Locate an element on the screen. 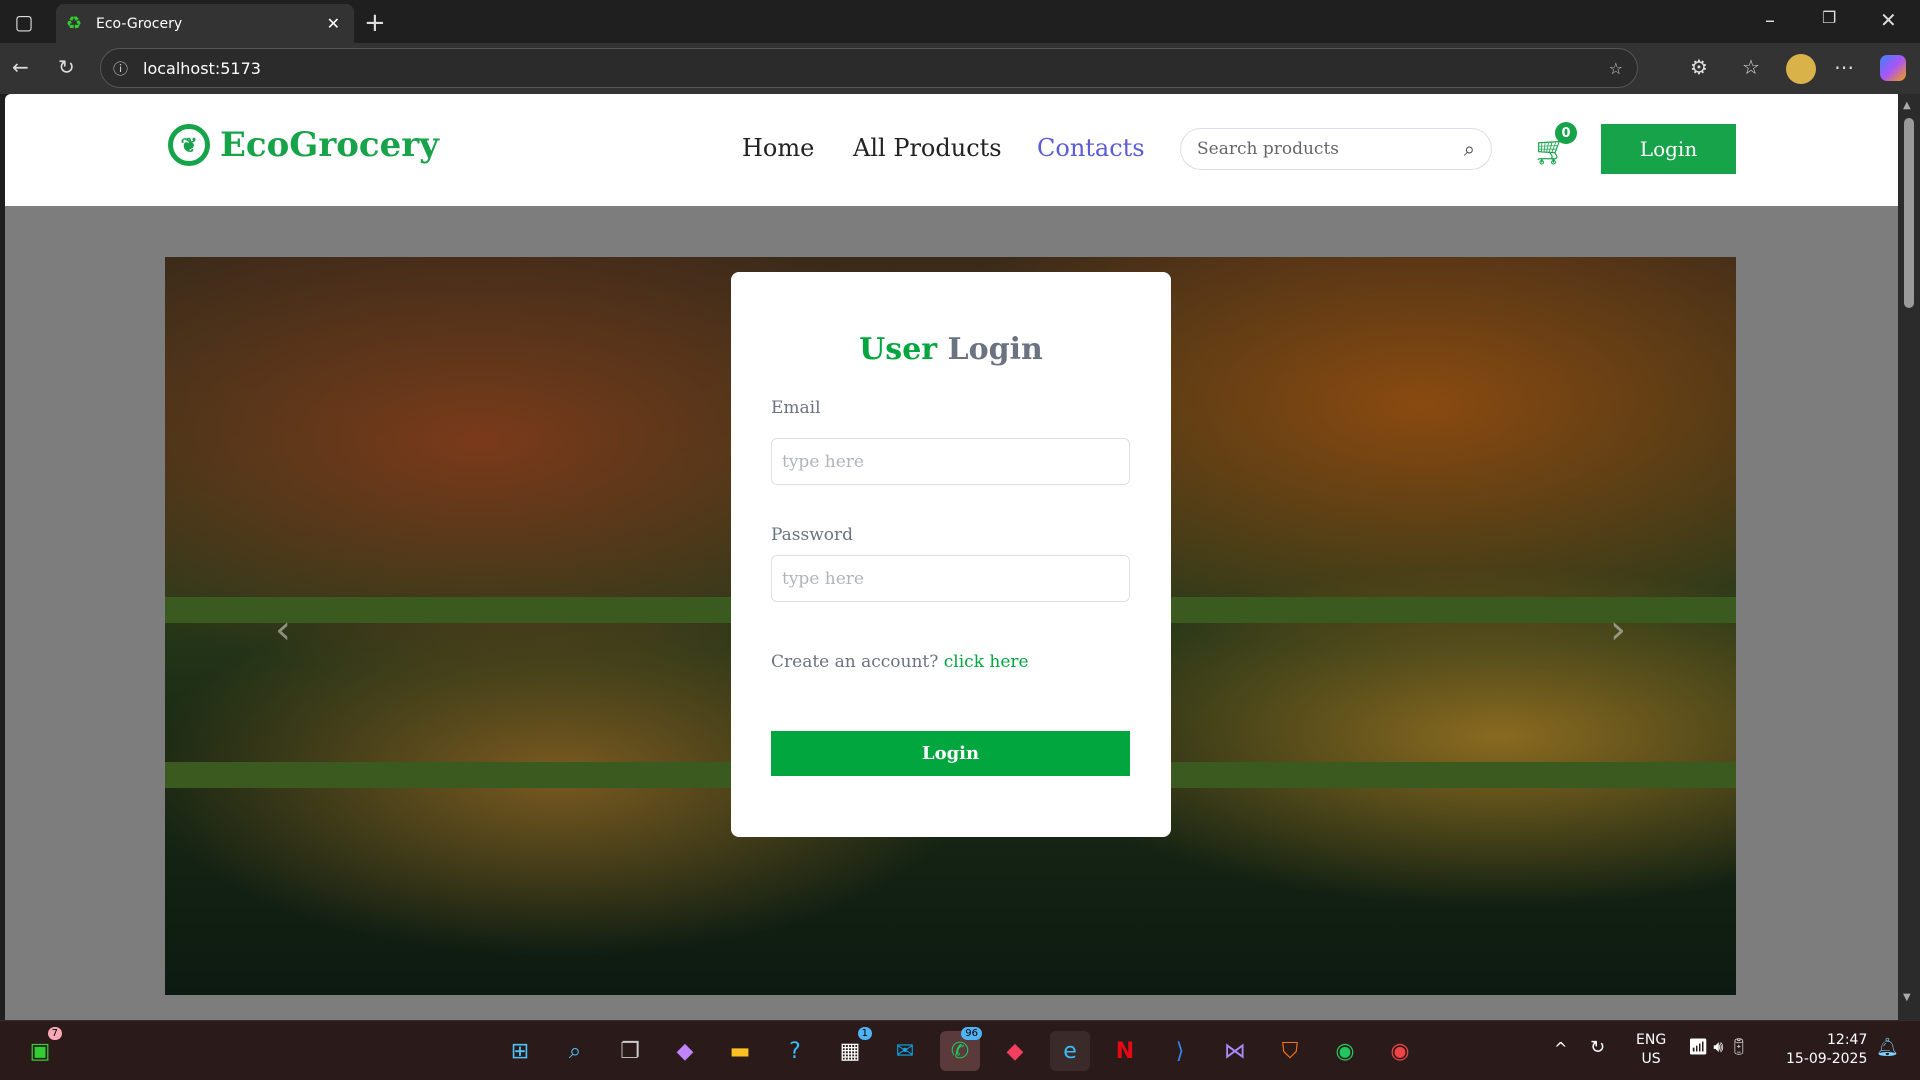  file-explorer-icon: ▬ is located at coordinates (740, 1051).